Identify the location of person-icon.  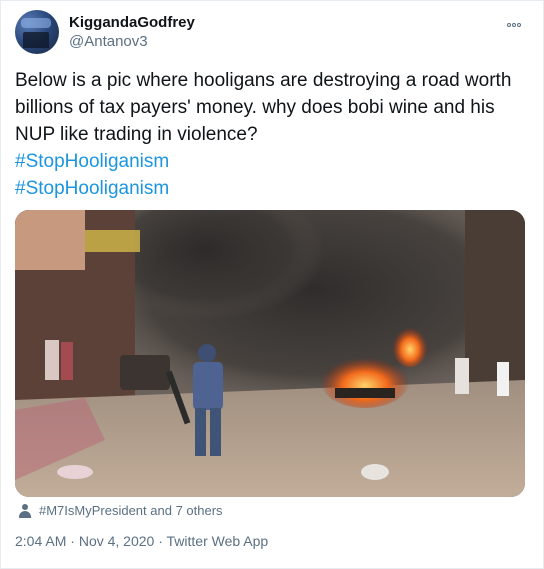
(25, 510).